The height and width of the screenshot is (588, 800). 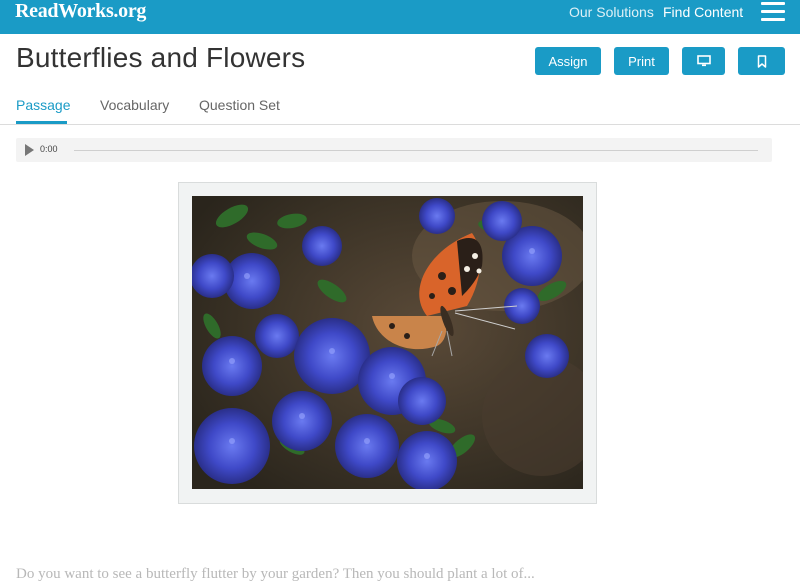 What do you see at coordinates (43, 105) in the screenshot?
I see `tab-passage: Passage` at bounding box center [43, 105].